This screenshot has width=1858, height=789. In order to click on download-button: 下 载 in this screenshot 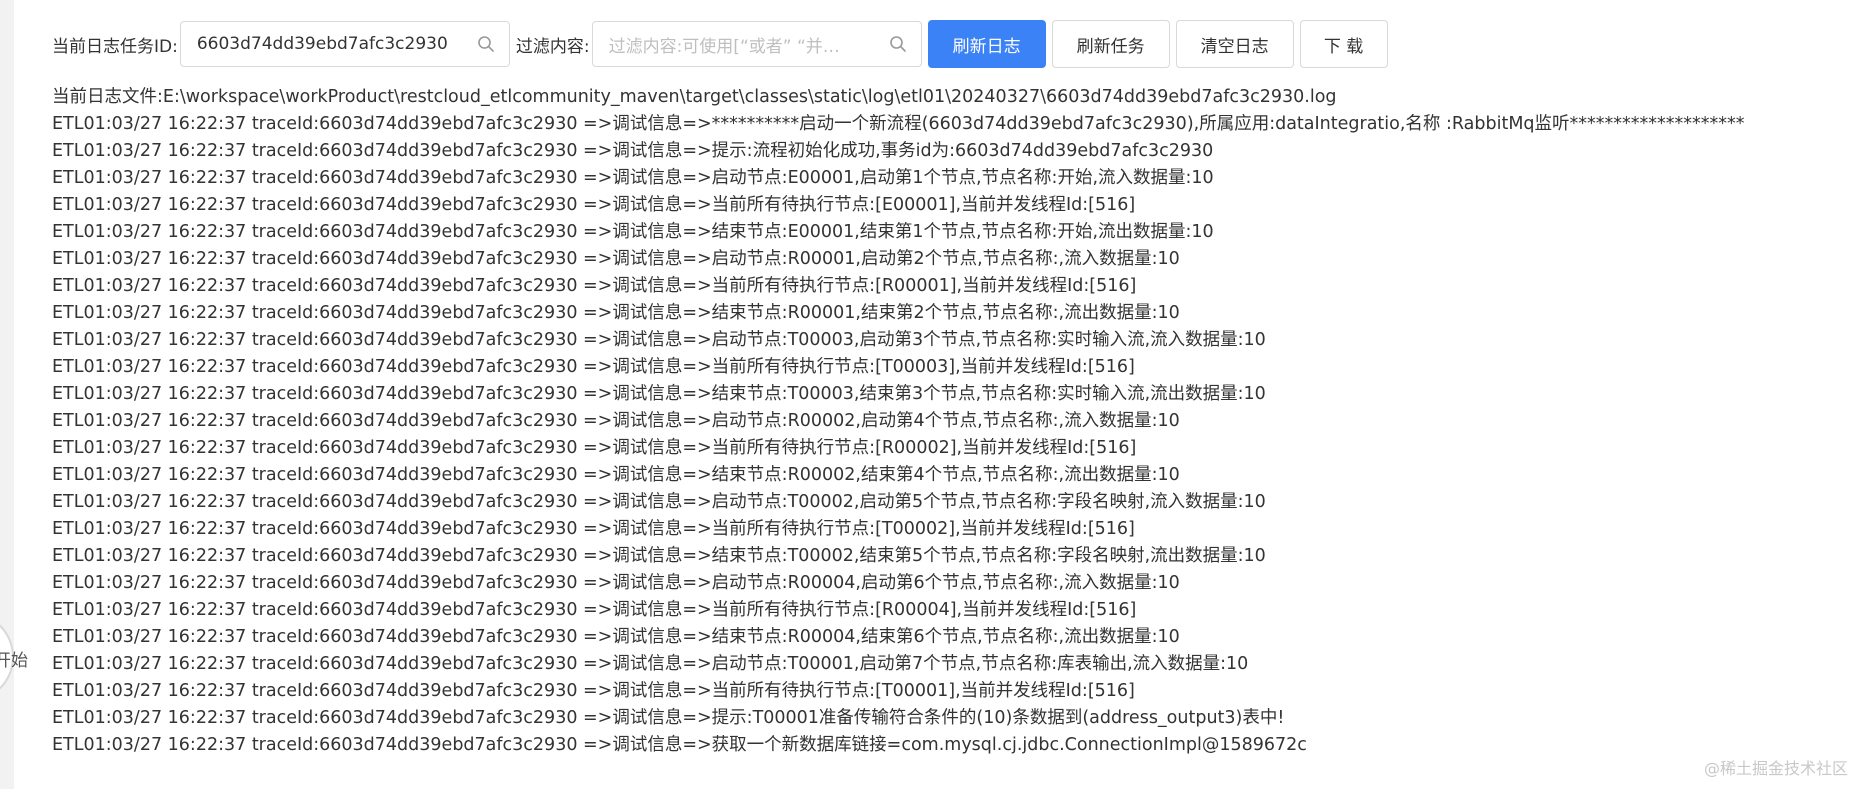, I will do `click(1343, 44)`.